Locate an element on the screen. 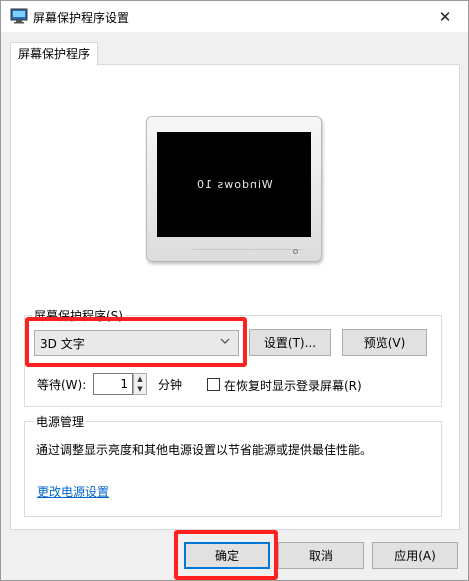  apply-button: 应用(A) is located at coordinates (415, 555).